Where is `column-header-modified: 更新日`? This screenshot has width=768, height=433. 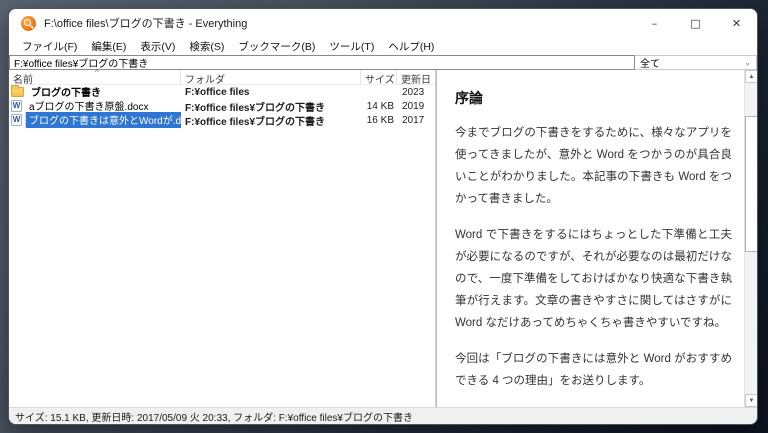 column-header-modified: 更新日 is located at coordinates (416, 77).